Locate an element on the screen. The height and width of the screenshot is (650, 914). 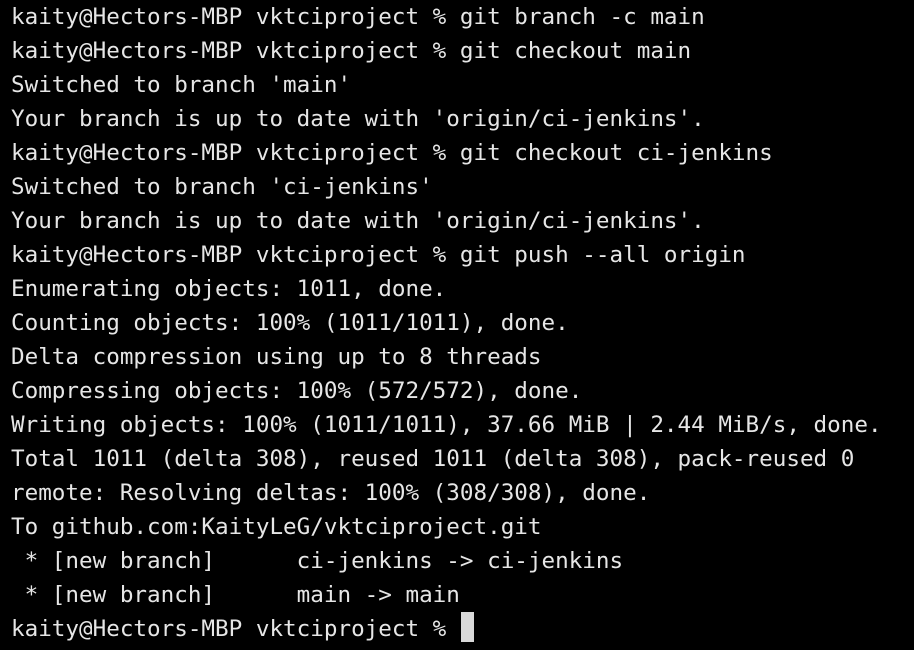
terminal-line: To github.com:KaityLeG/vktciproject.git is located at coordinates (276, 527).